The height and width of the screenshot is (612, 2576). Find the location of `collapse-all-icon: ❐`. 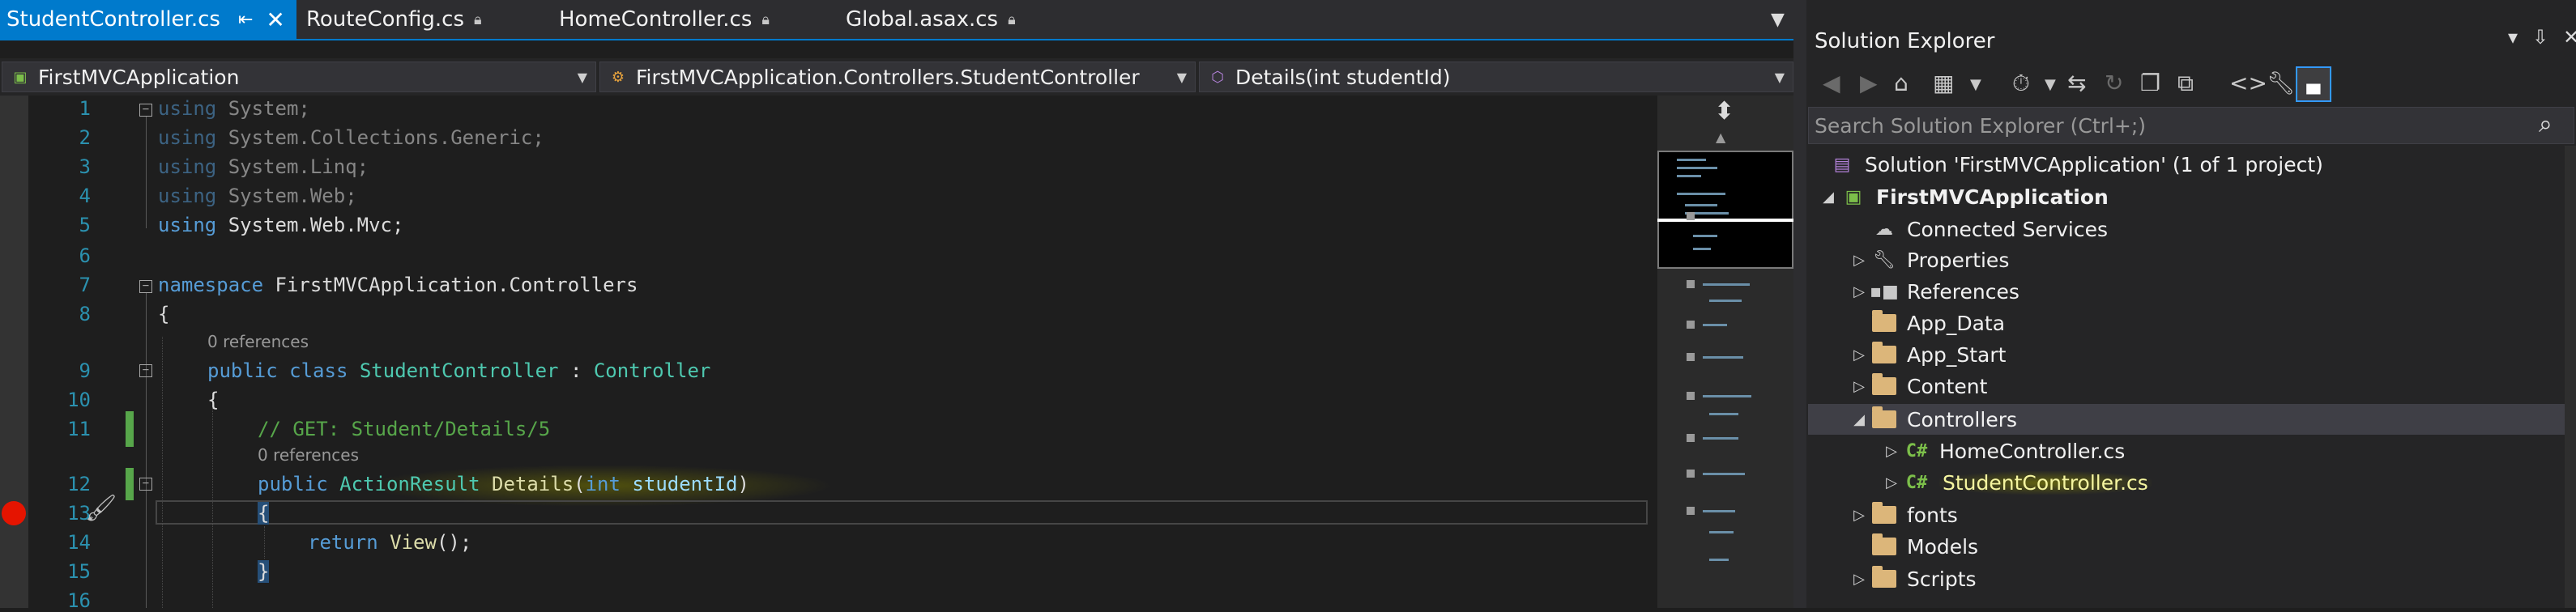

collapse-all-icon: ❐ is located at coordinates (2150, 83).